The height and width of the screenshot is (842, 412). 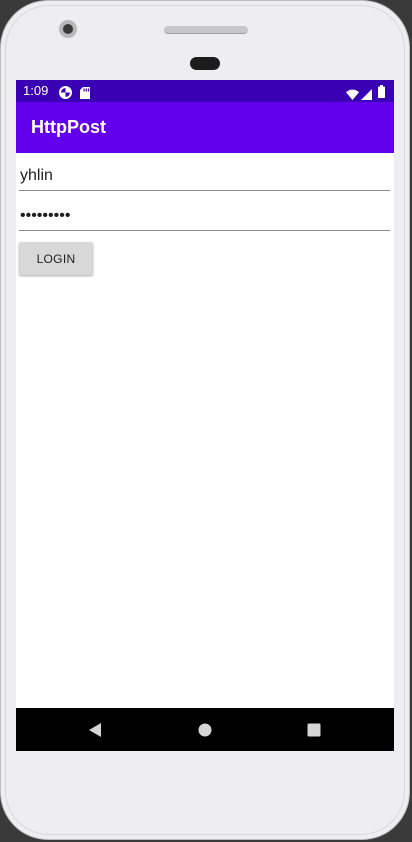 What do you see at coordinates (95, 730) in the screenshot?
I see `back-icon` at bounding box center [95, 730].